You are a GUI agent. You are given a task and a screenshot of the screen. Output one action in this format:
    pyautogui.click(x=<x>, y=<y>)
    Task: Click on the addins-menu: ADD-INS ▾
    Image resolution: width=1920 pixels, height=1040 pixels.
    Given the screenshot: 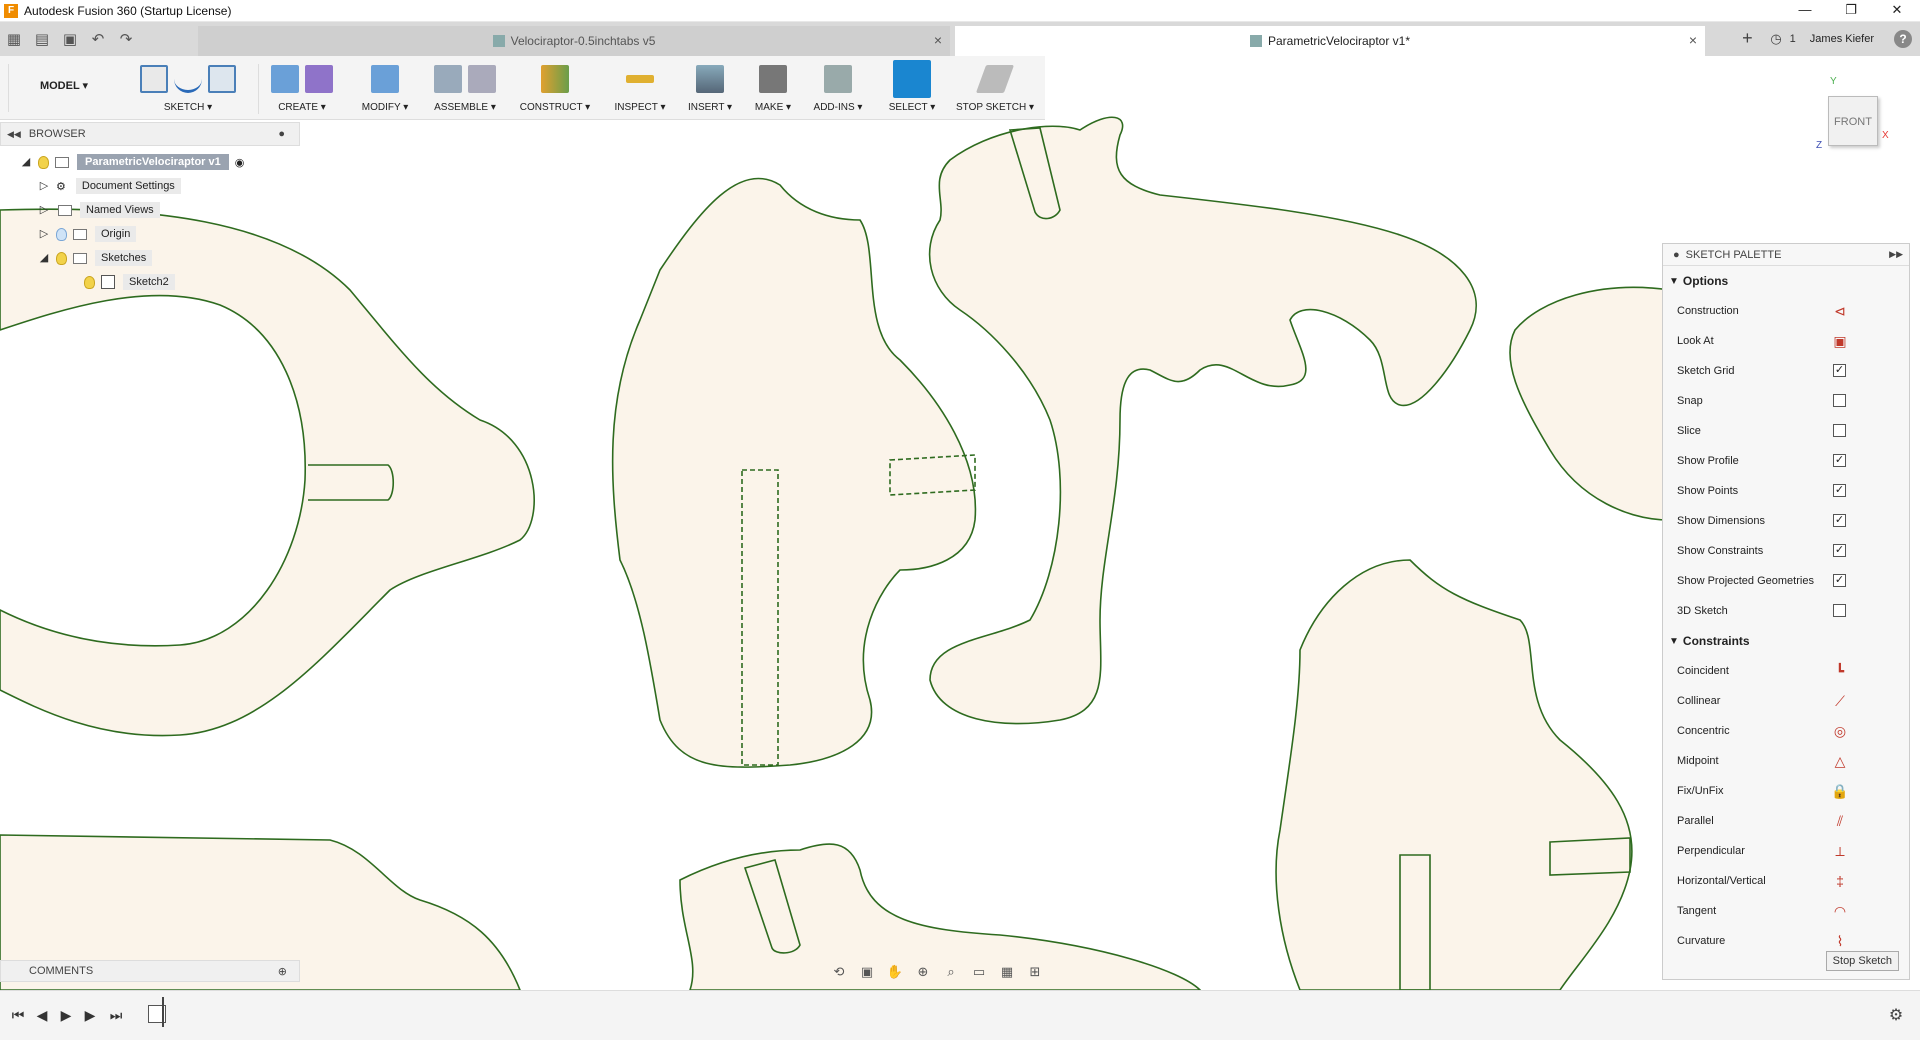 What is the action you would take?
    pyautogui.click(x=838, y=107)
    